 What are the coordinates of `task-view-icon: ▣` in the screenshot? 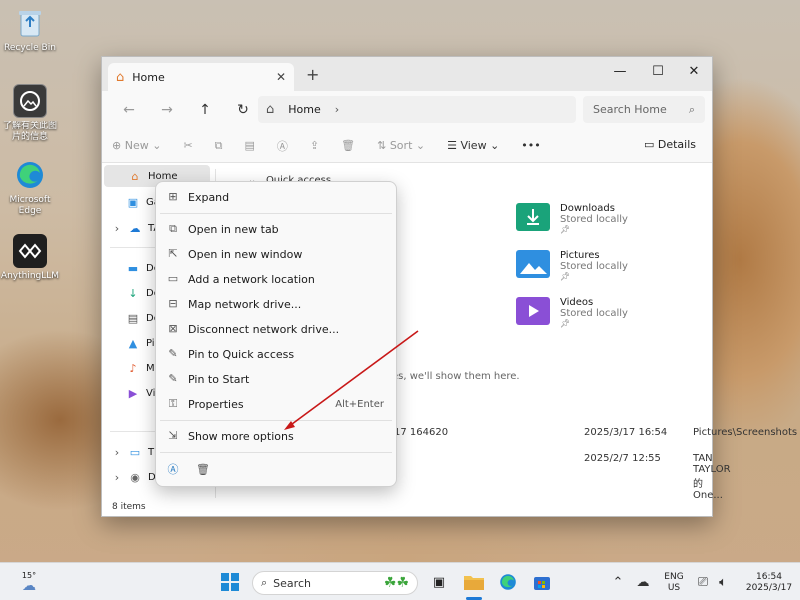 It's located at (439, 582).